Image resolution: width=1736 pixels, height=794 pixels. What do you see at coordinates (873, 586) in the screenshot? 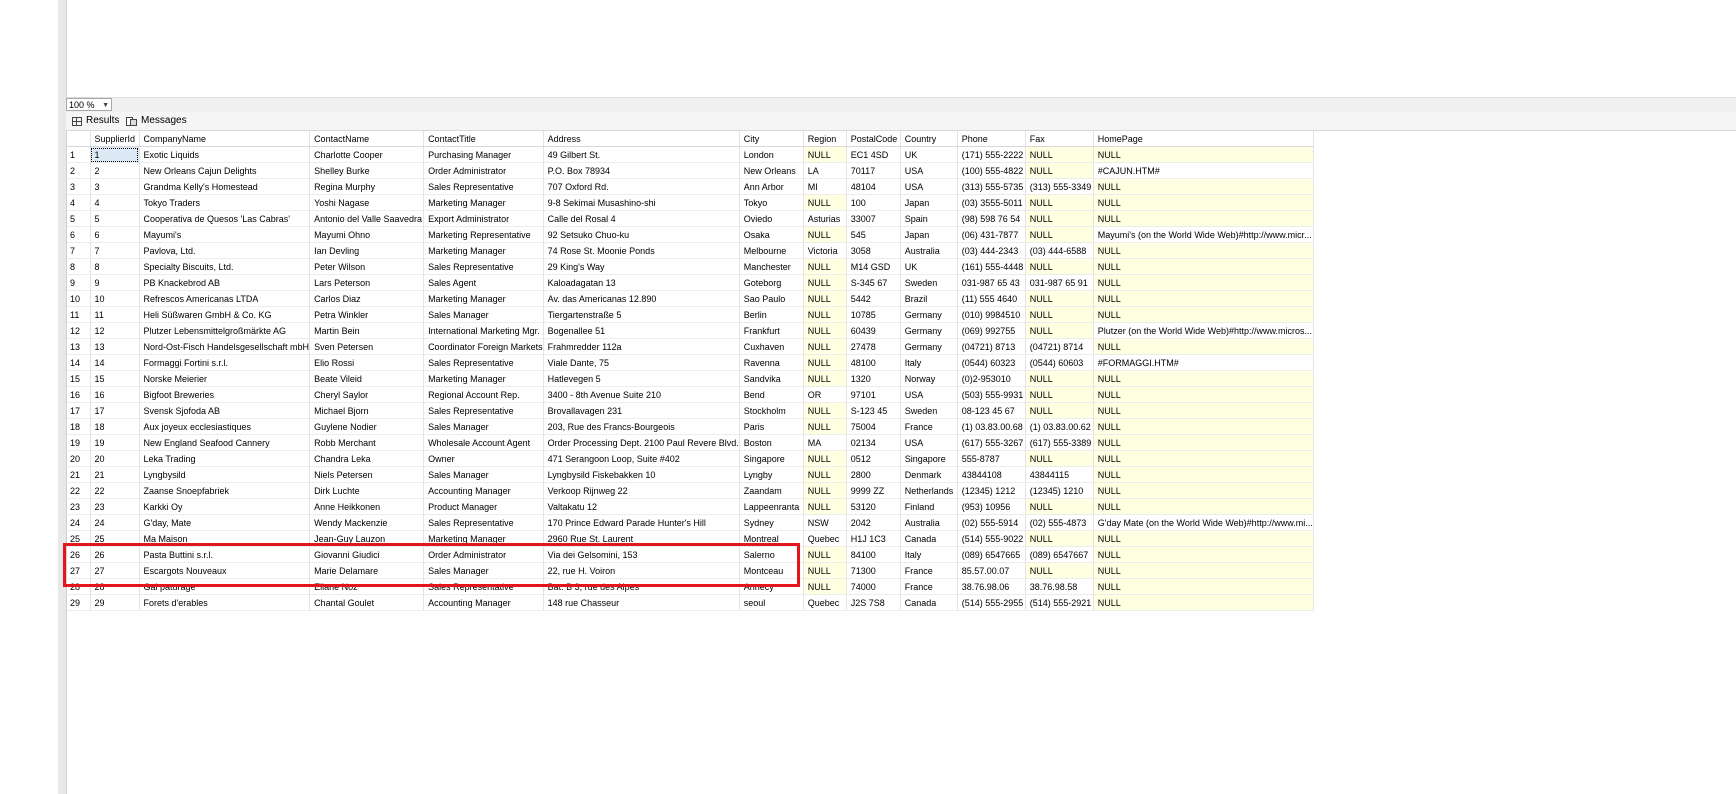
I see `grid-cell-postalcode: 74000` at bounding box center [873, 586].